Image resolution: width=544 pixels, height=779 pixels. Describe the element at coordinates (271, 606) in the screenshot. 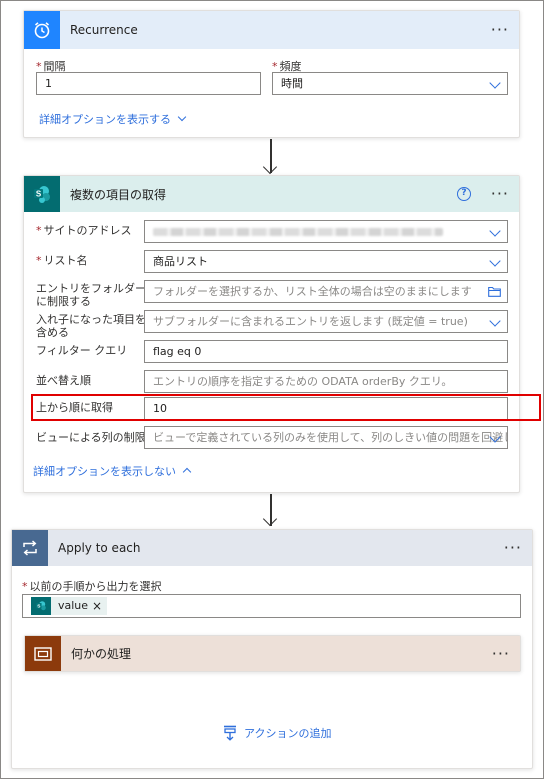

I see `select-output-input: S value ×` at that location.